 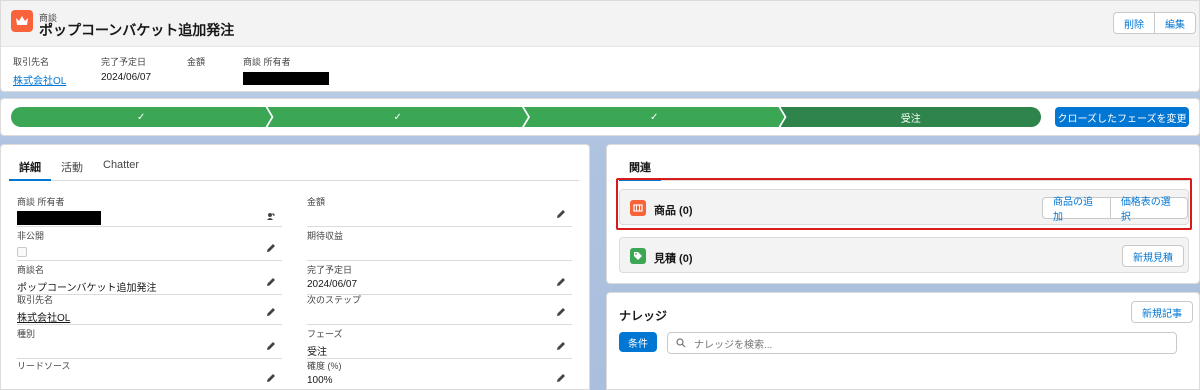 I want to click on highlight-label: 完了予定日, so click(x=124, y=62).